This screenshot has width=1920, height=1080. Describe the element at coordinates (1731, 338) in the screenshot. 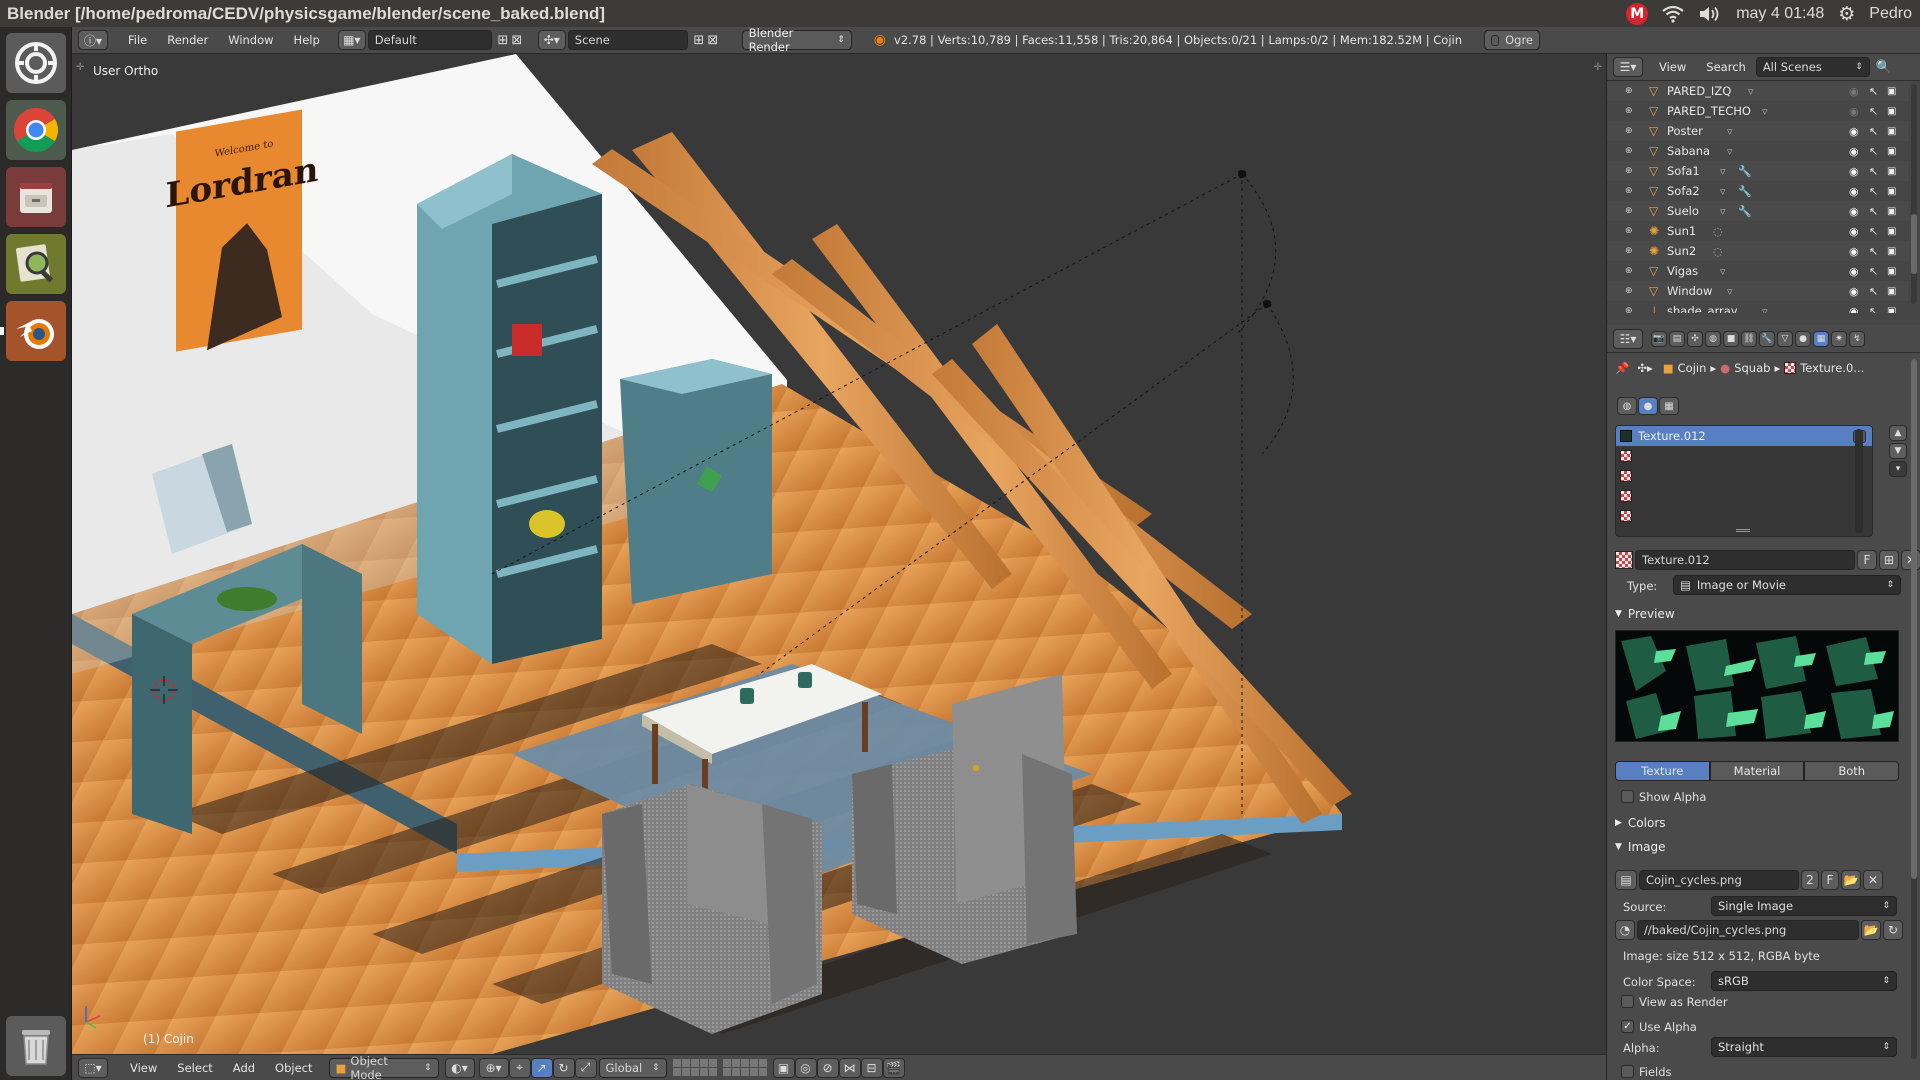

I see `object-tab-icon: ■` at that location.